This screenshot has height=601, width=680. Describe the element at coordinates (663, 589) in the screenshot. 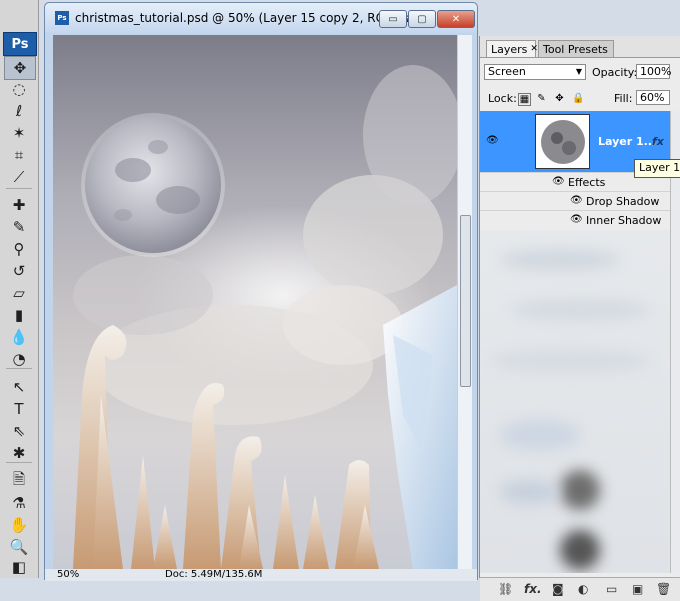

I see `trash-icon: 🗑` at that location.